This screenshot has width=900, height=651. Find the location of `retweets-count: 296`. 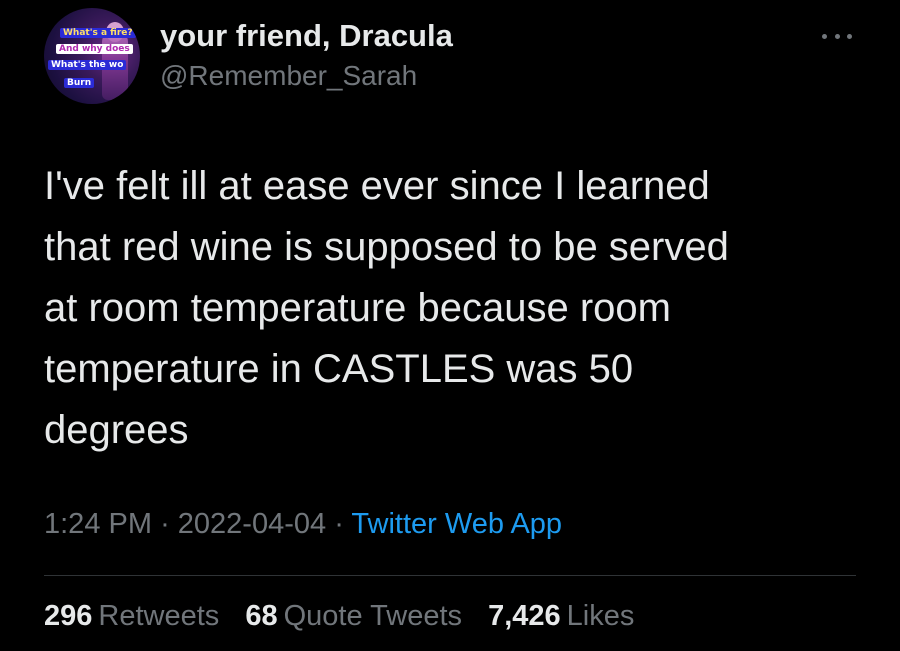

retweets-count: 296 is located at coordinates (68, 616).